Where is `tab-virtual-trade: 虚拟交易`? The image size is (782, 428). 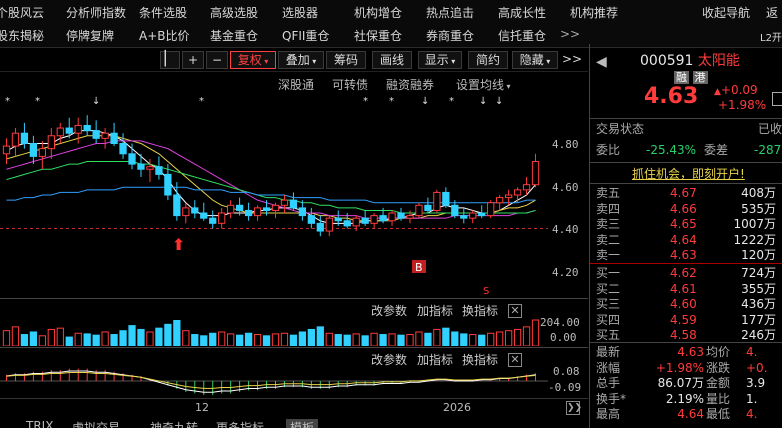 tab-virtual-trade: 虚拟交易 is located at coordinates (96, 423).